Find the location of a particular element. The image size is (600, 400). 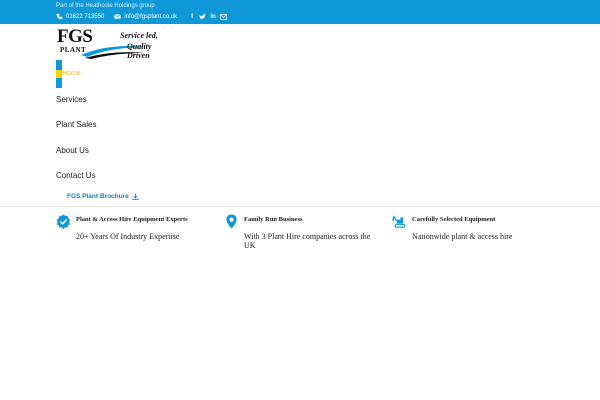

contact-bar: 01622 713550 info@fgsplant.co.uk f in is located at coordinates (142, 16).